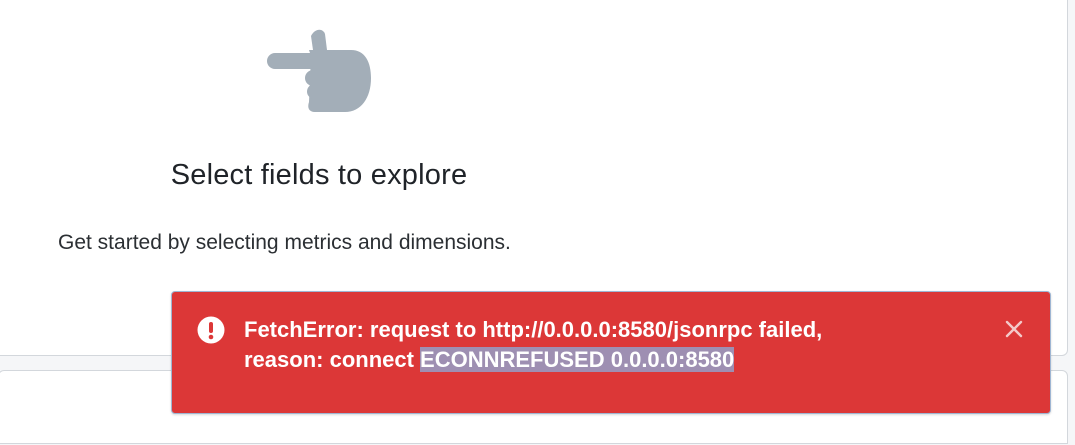 Image resolution: width=1075 pixels, height=445 pixels. What do you see at coordinates (319, 70) in the screenshot?
I see `pointing-hand-icon` at bounding box center [319, 70].